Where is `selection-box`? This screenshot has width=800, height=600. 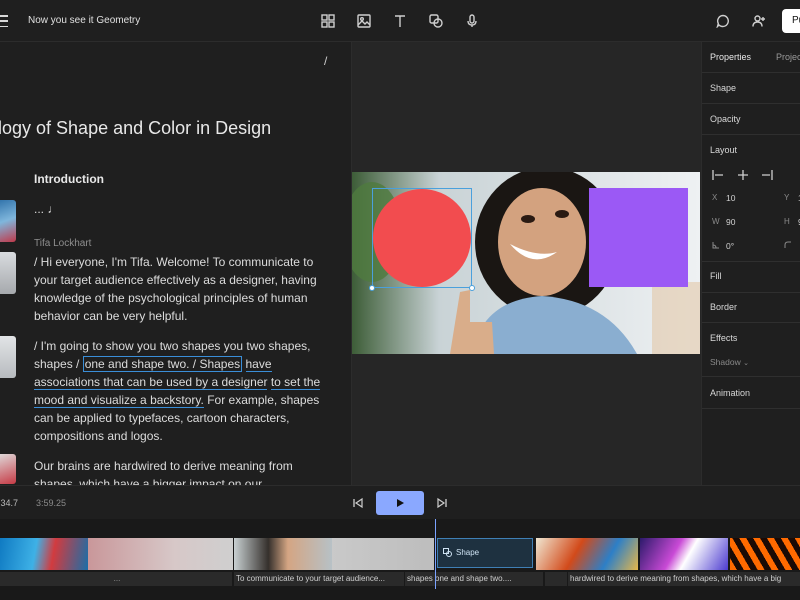
selection-box is located at coordinates (422, 239).